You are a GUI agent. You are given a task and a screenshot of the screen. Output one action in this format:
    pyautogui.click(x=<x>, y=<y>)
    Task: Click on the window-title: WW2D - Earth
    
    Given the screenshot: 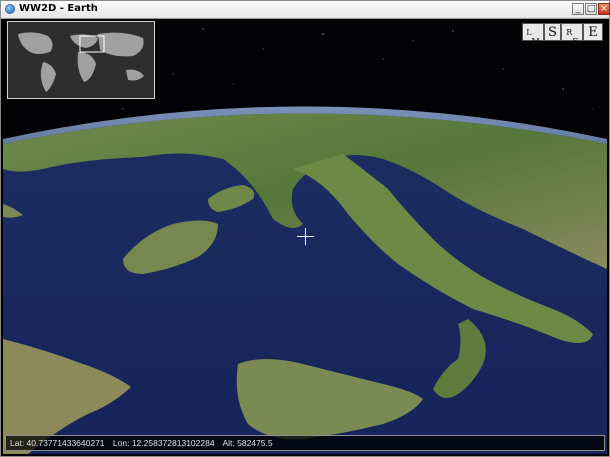 What is the action you would take?
    pyautogui.click(x=58, y=8)
    